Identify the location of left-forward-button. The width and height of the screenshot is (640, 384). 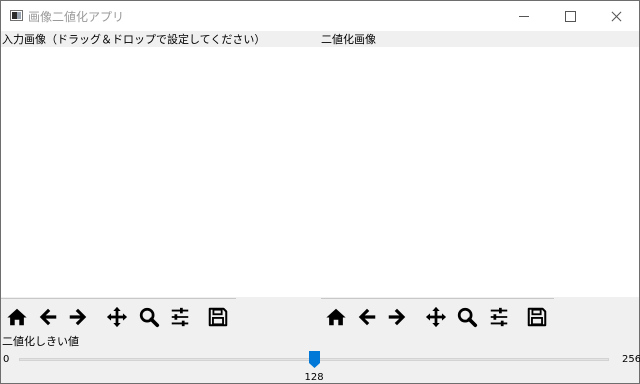
(78, 317).